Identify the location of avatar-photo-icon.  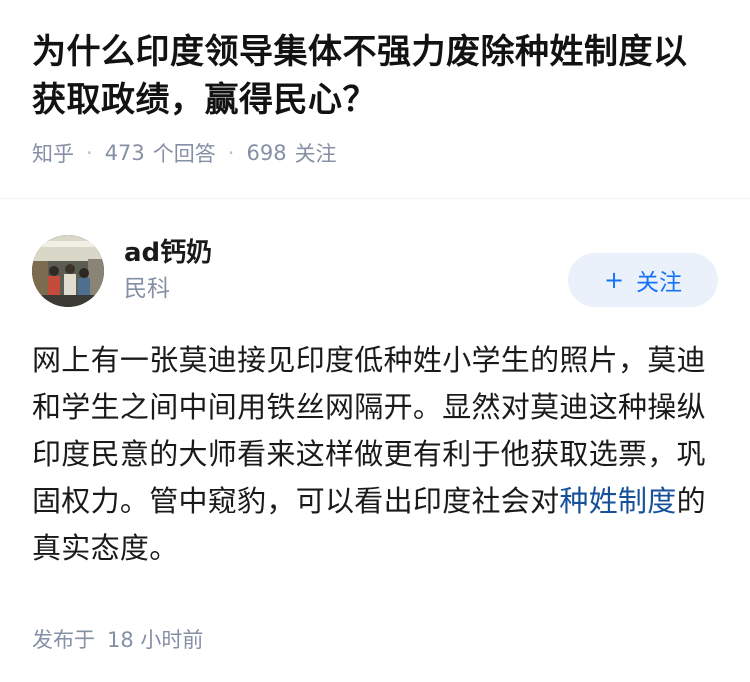
(68, 271).